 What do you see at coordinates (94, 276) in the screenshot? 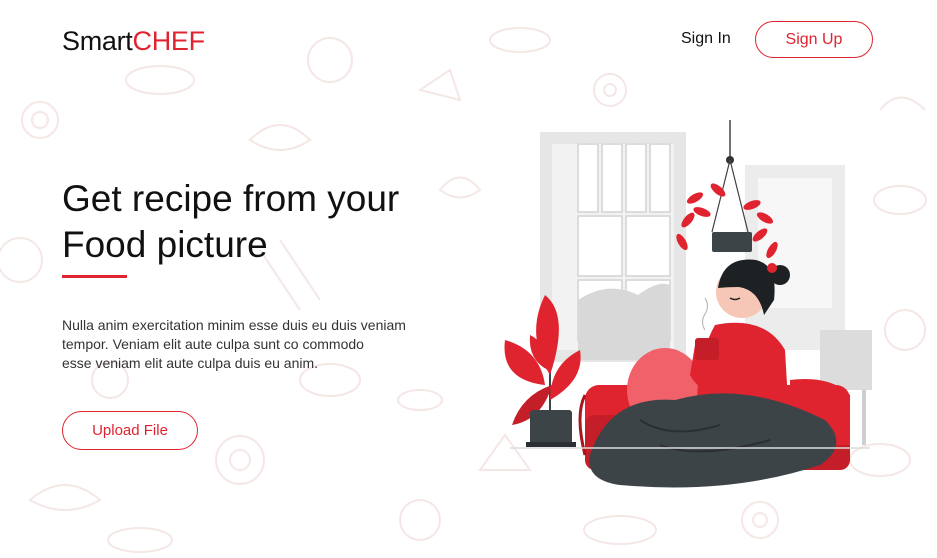
I see `title-underline` at bounding box center [94, 276].